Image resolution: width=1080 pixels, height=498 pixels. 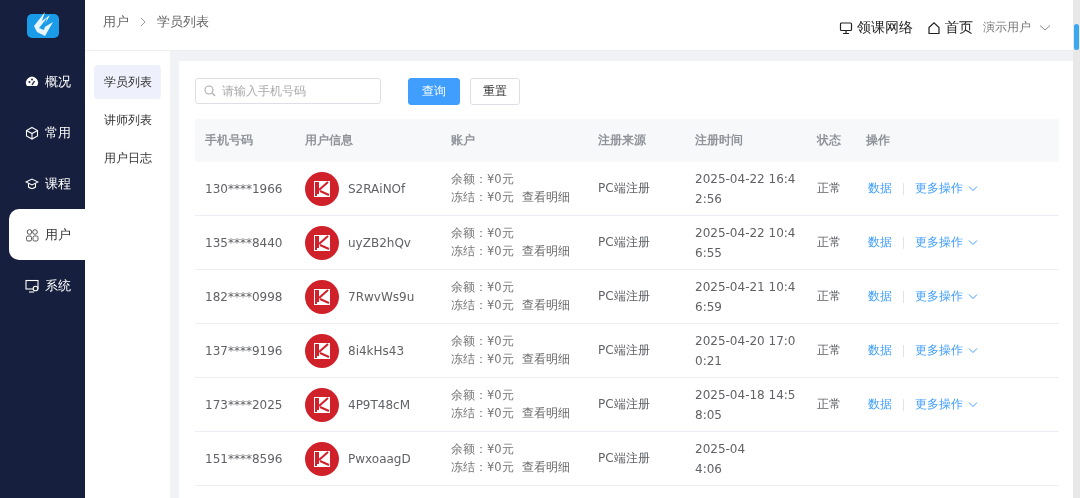 I want to click on gauge-icon, so click(x=32, y=81).